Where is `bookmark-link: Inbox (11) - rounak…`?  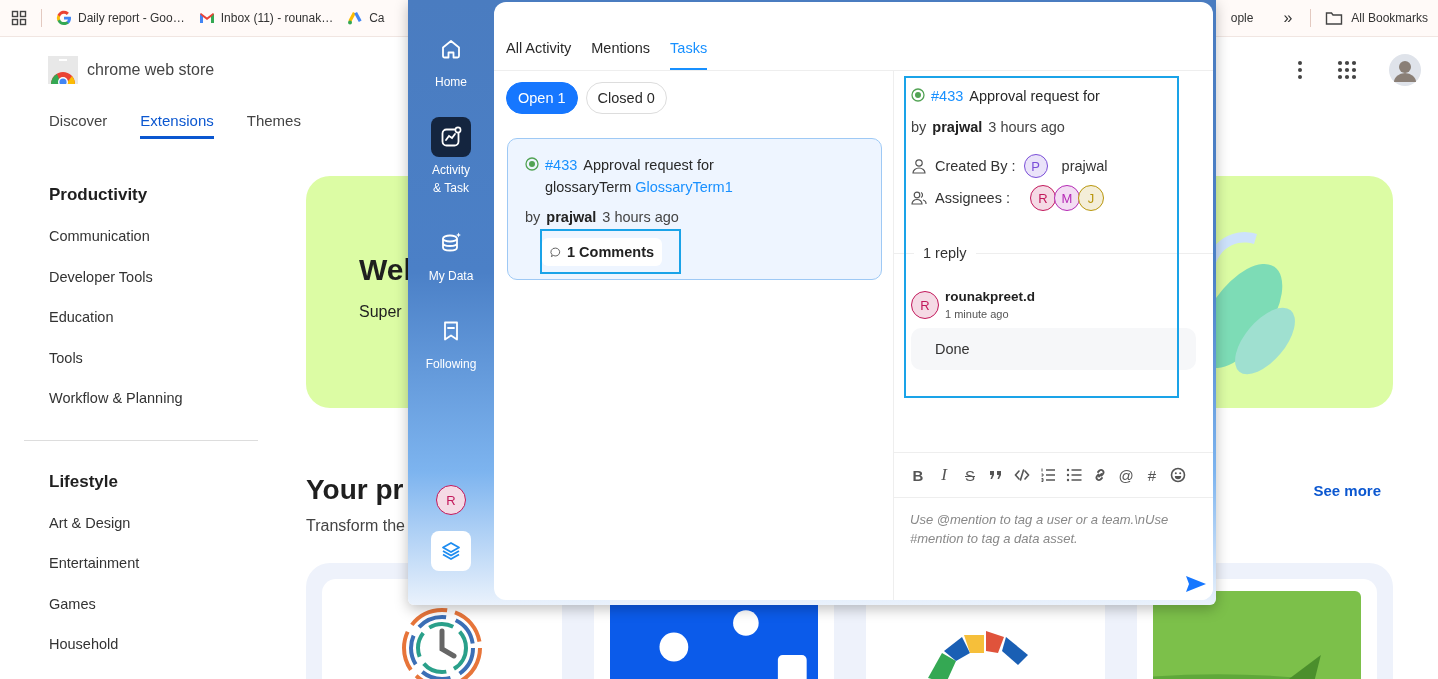
bookmark-link: Inbox (11) - rounak… is located at coordinates (277, 18).